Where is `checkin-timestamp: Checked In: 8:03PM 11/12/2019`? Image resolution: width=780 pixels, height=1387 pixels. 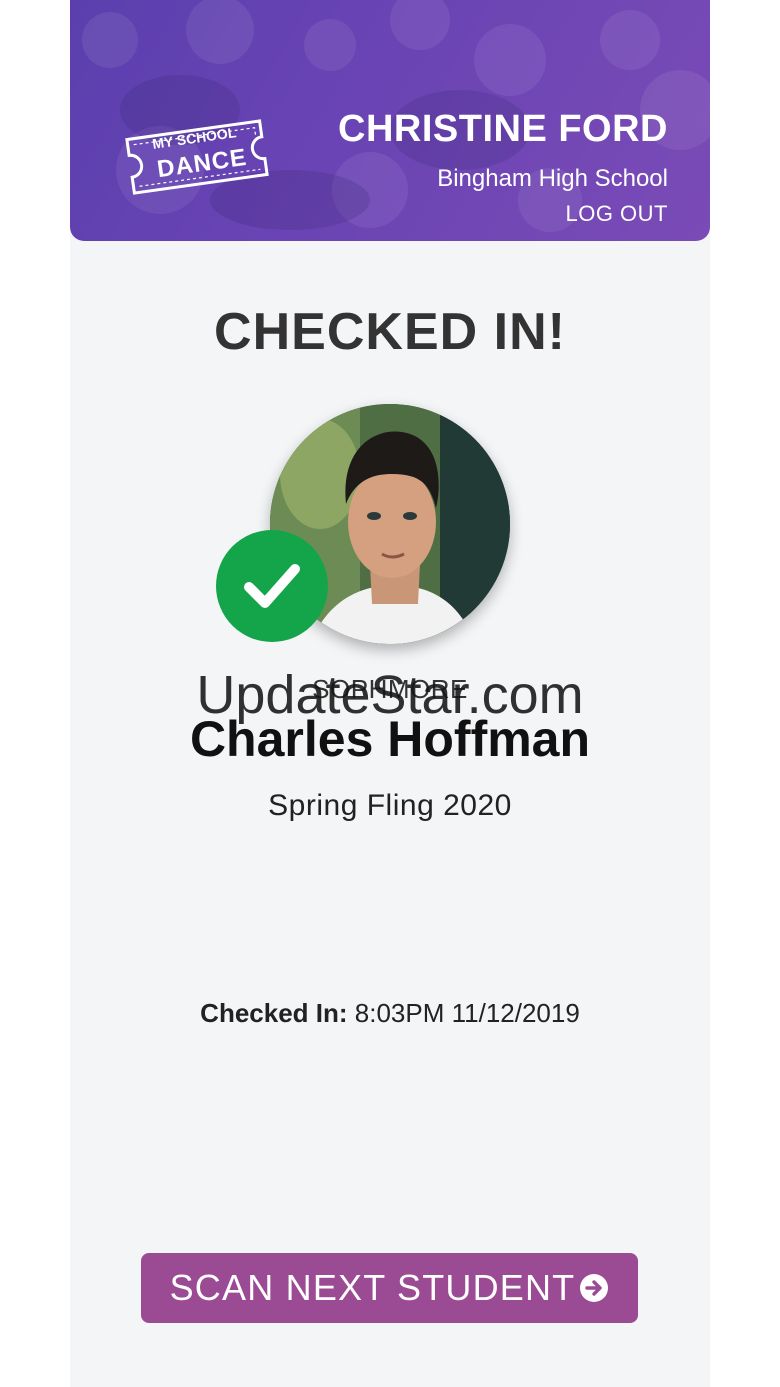 checkin-timestamp: Checked In: 8:03PM 11/12/2019 is located at coordinates (390, 1013).